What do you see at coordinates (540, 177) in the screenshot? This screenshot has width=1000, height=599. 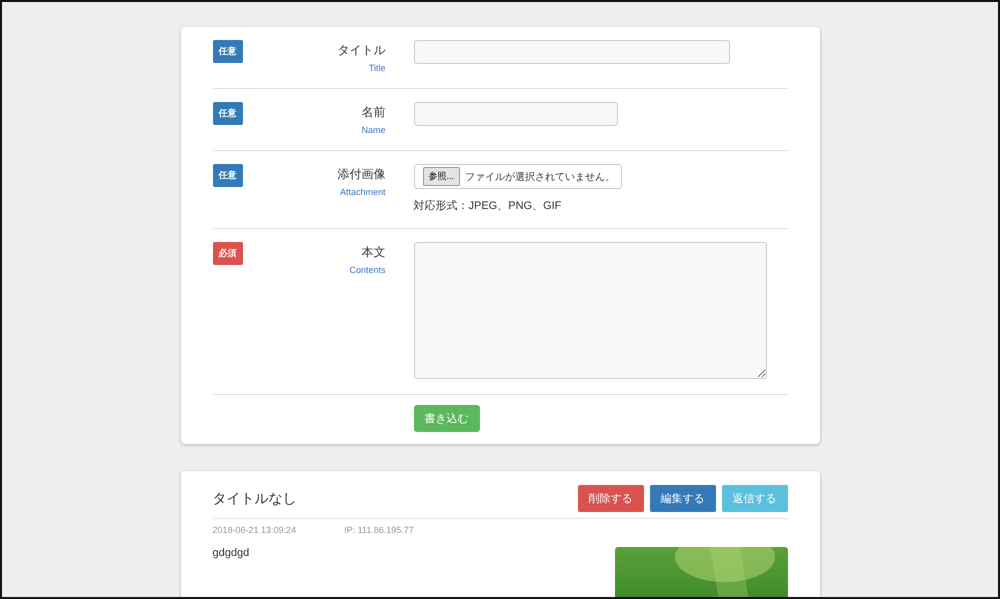 I see `file-status: ファイルが選択されていません。` at bounding box center [540, 177].